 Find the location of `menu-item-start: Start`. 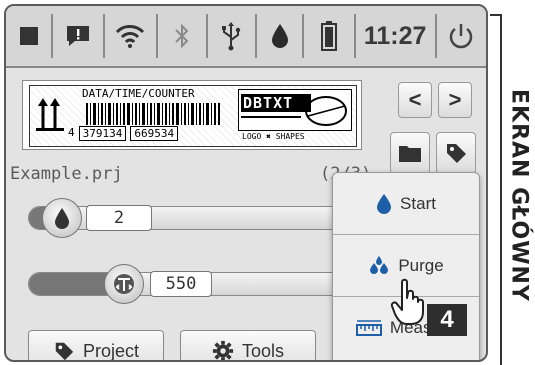

menu-item-start: Start is located at coordinates (406, 204).